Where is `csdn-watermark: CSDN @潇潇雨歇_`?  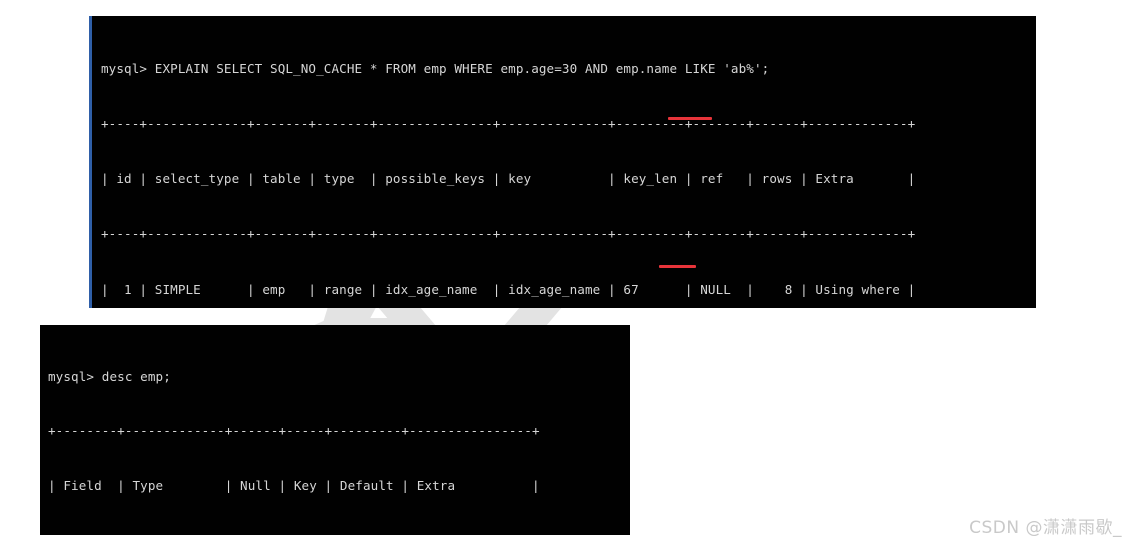 csdn-watermark: CSDN @潇潇雨歇_ is located at coordinates (1045, 528).